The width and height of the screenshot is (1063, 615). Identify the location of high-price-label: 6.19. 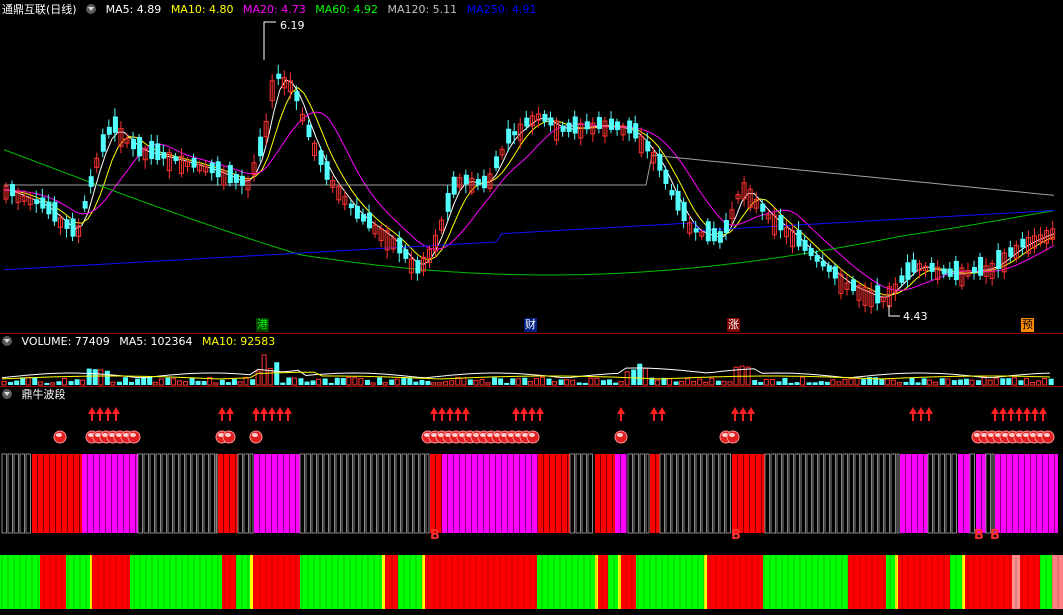
(292, 25).